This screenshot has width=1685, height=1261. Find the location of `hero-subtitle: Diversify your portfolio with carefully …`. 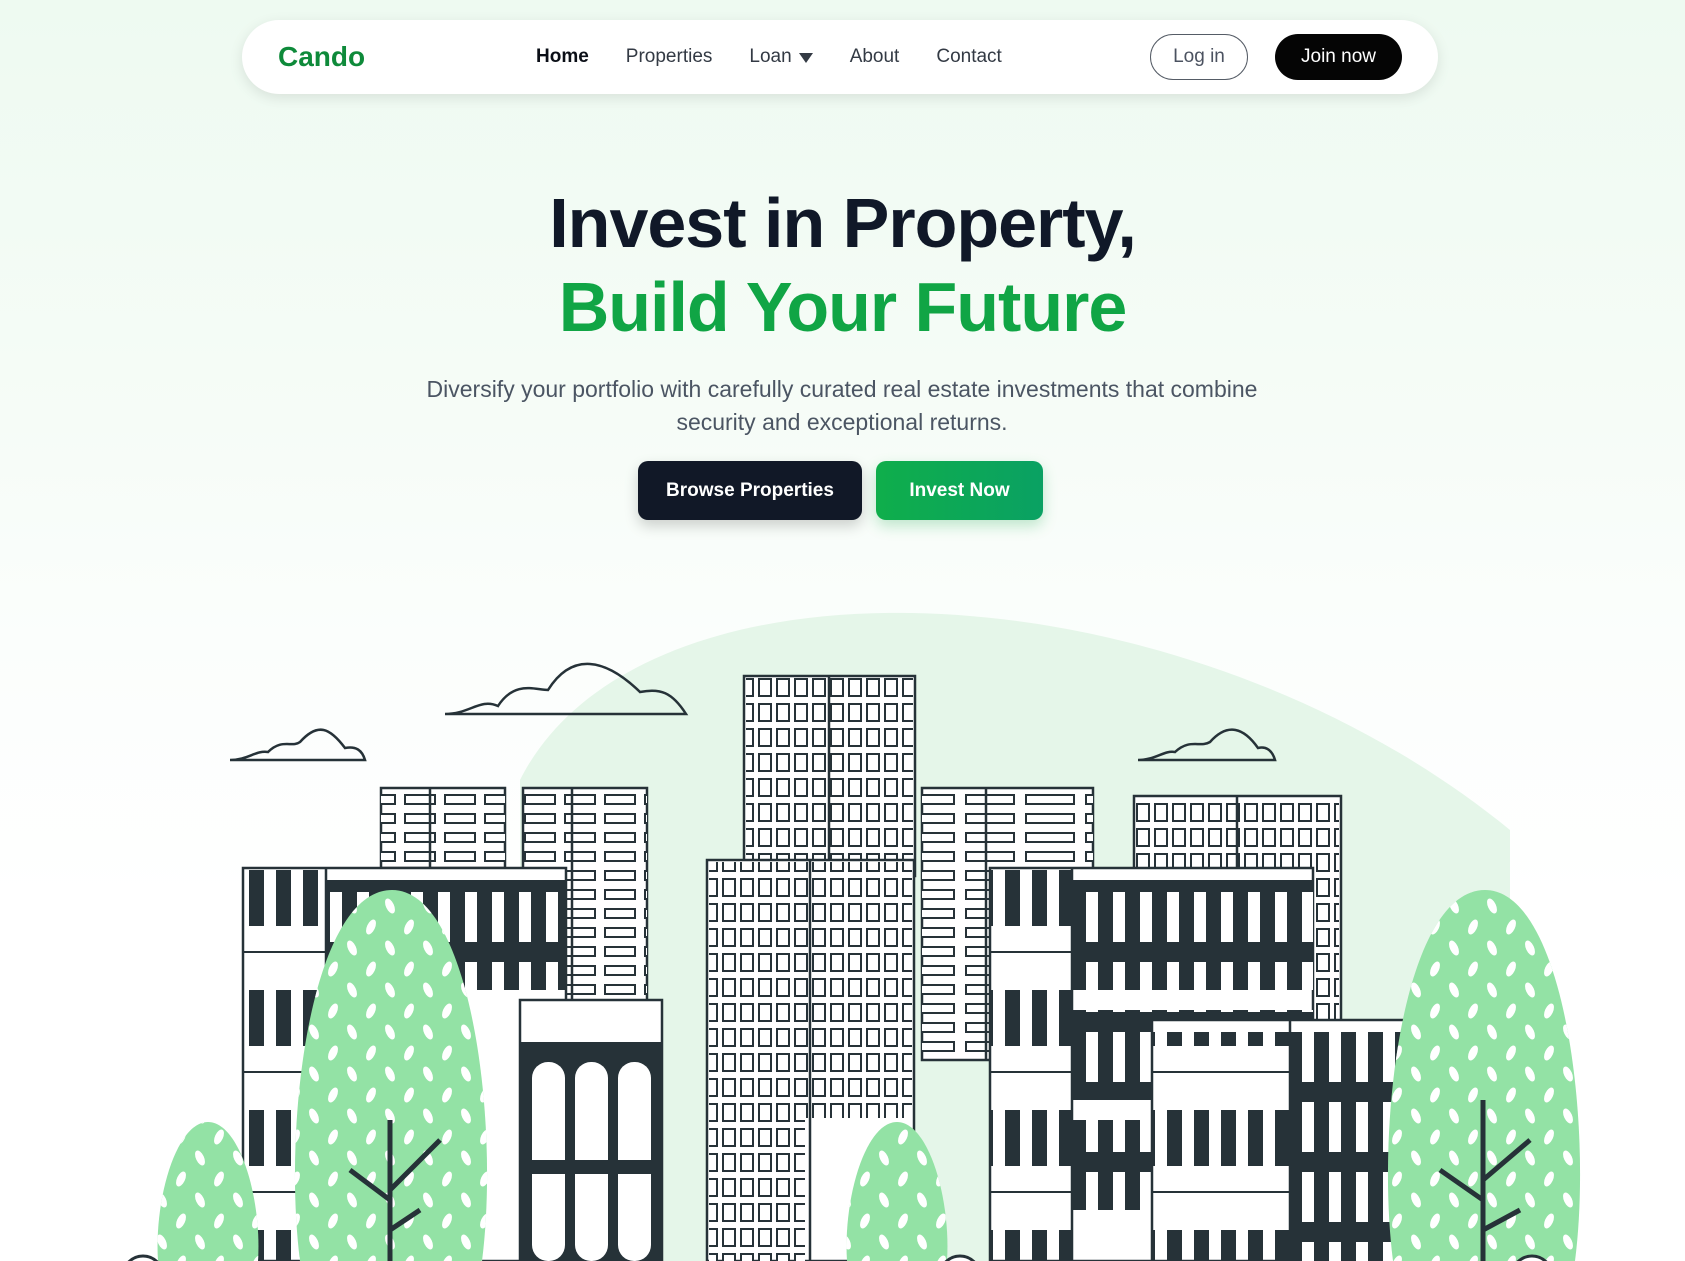

hero-subtitle: Diversify your portfolio with carefully … is located at coordinates (842, 405).